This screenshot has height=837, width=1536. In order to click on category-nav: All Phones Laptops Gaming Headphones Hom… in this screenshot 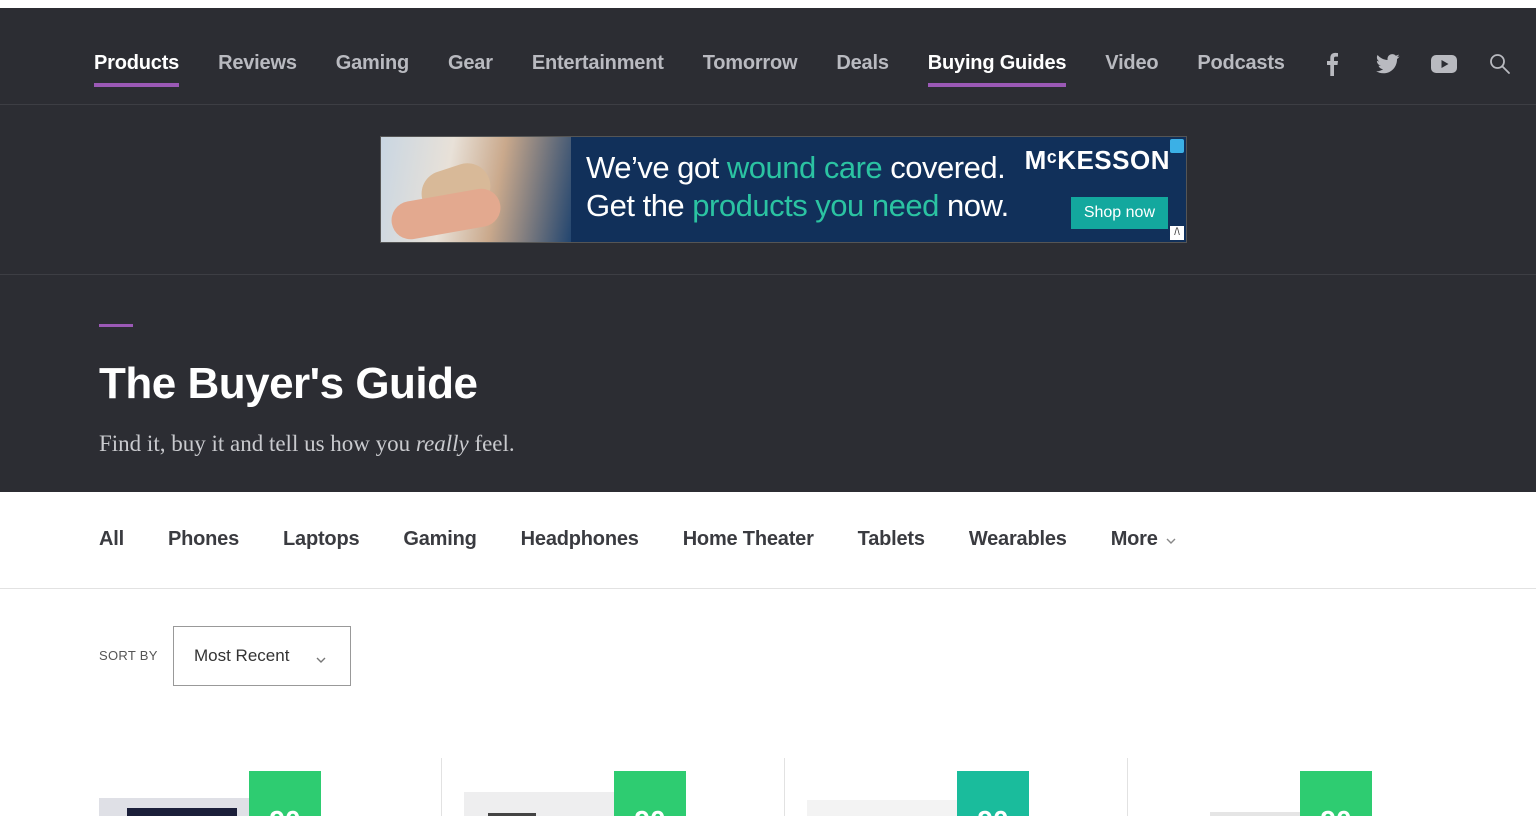, I will do `click(768, 540)`.